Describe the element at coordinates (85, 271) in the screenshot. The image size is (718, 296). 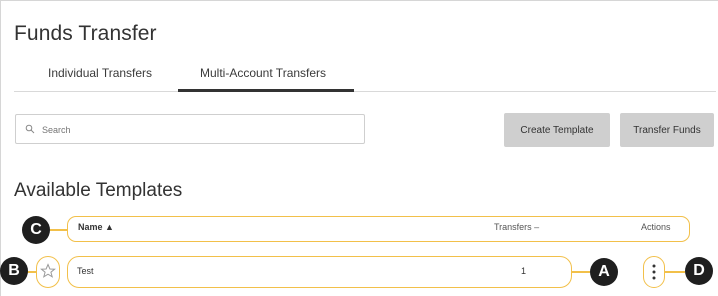
I see `template-name-cell: Test` at that location.